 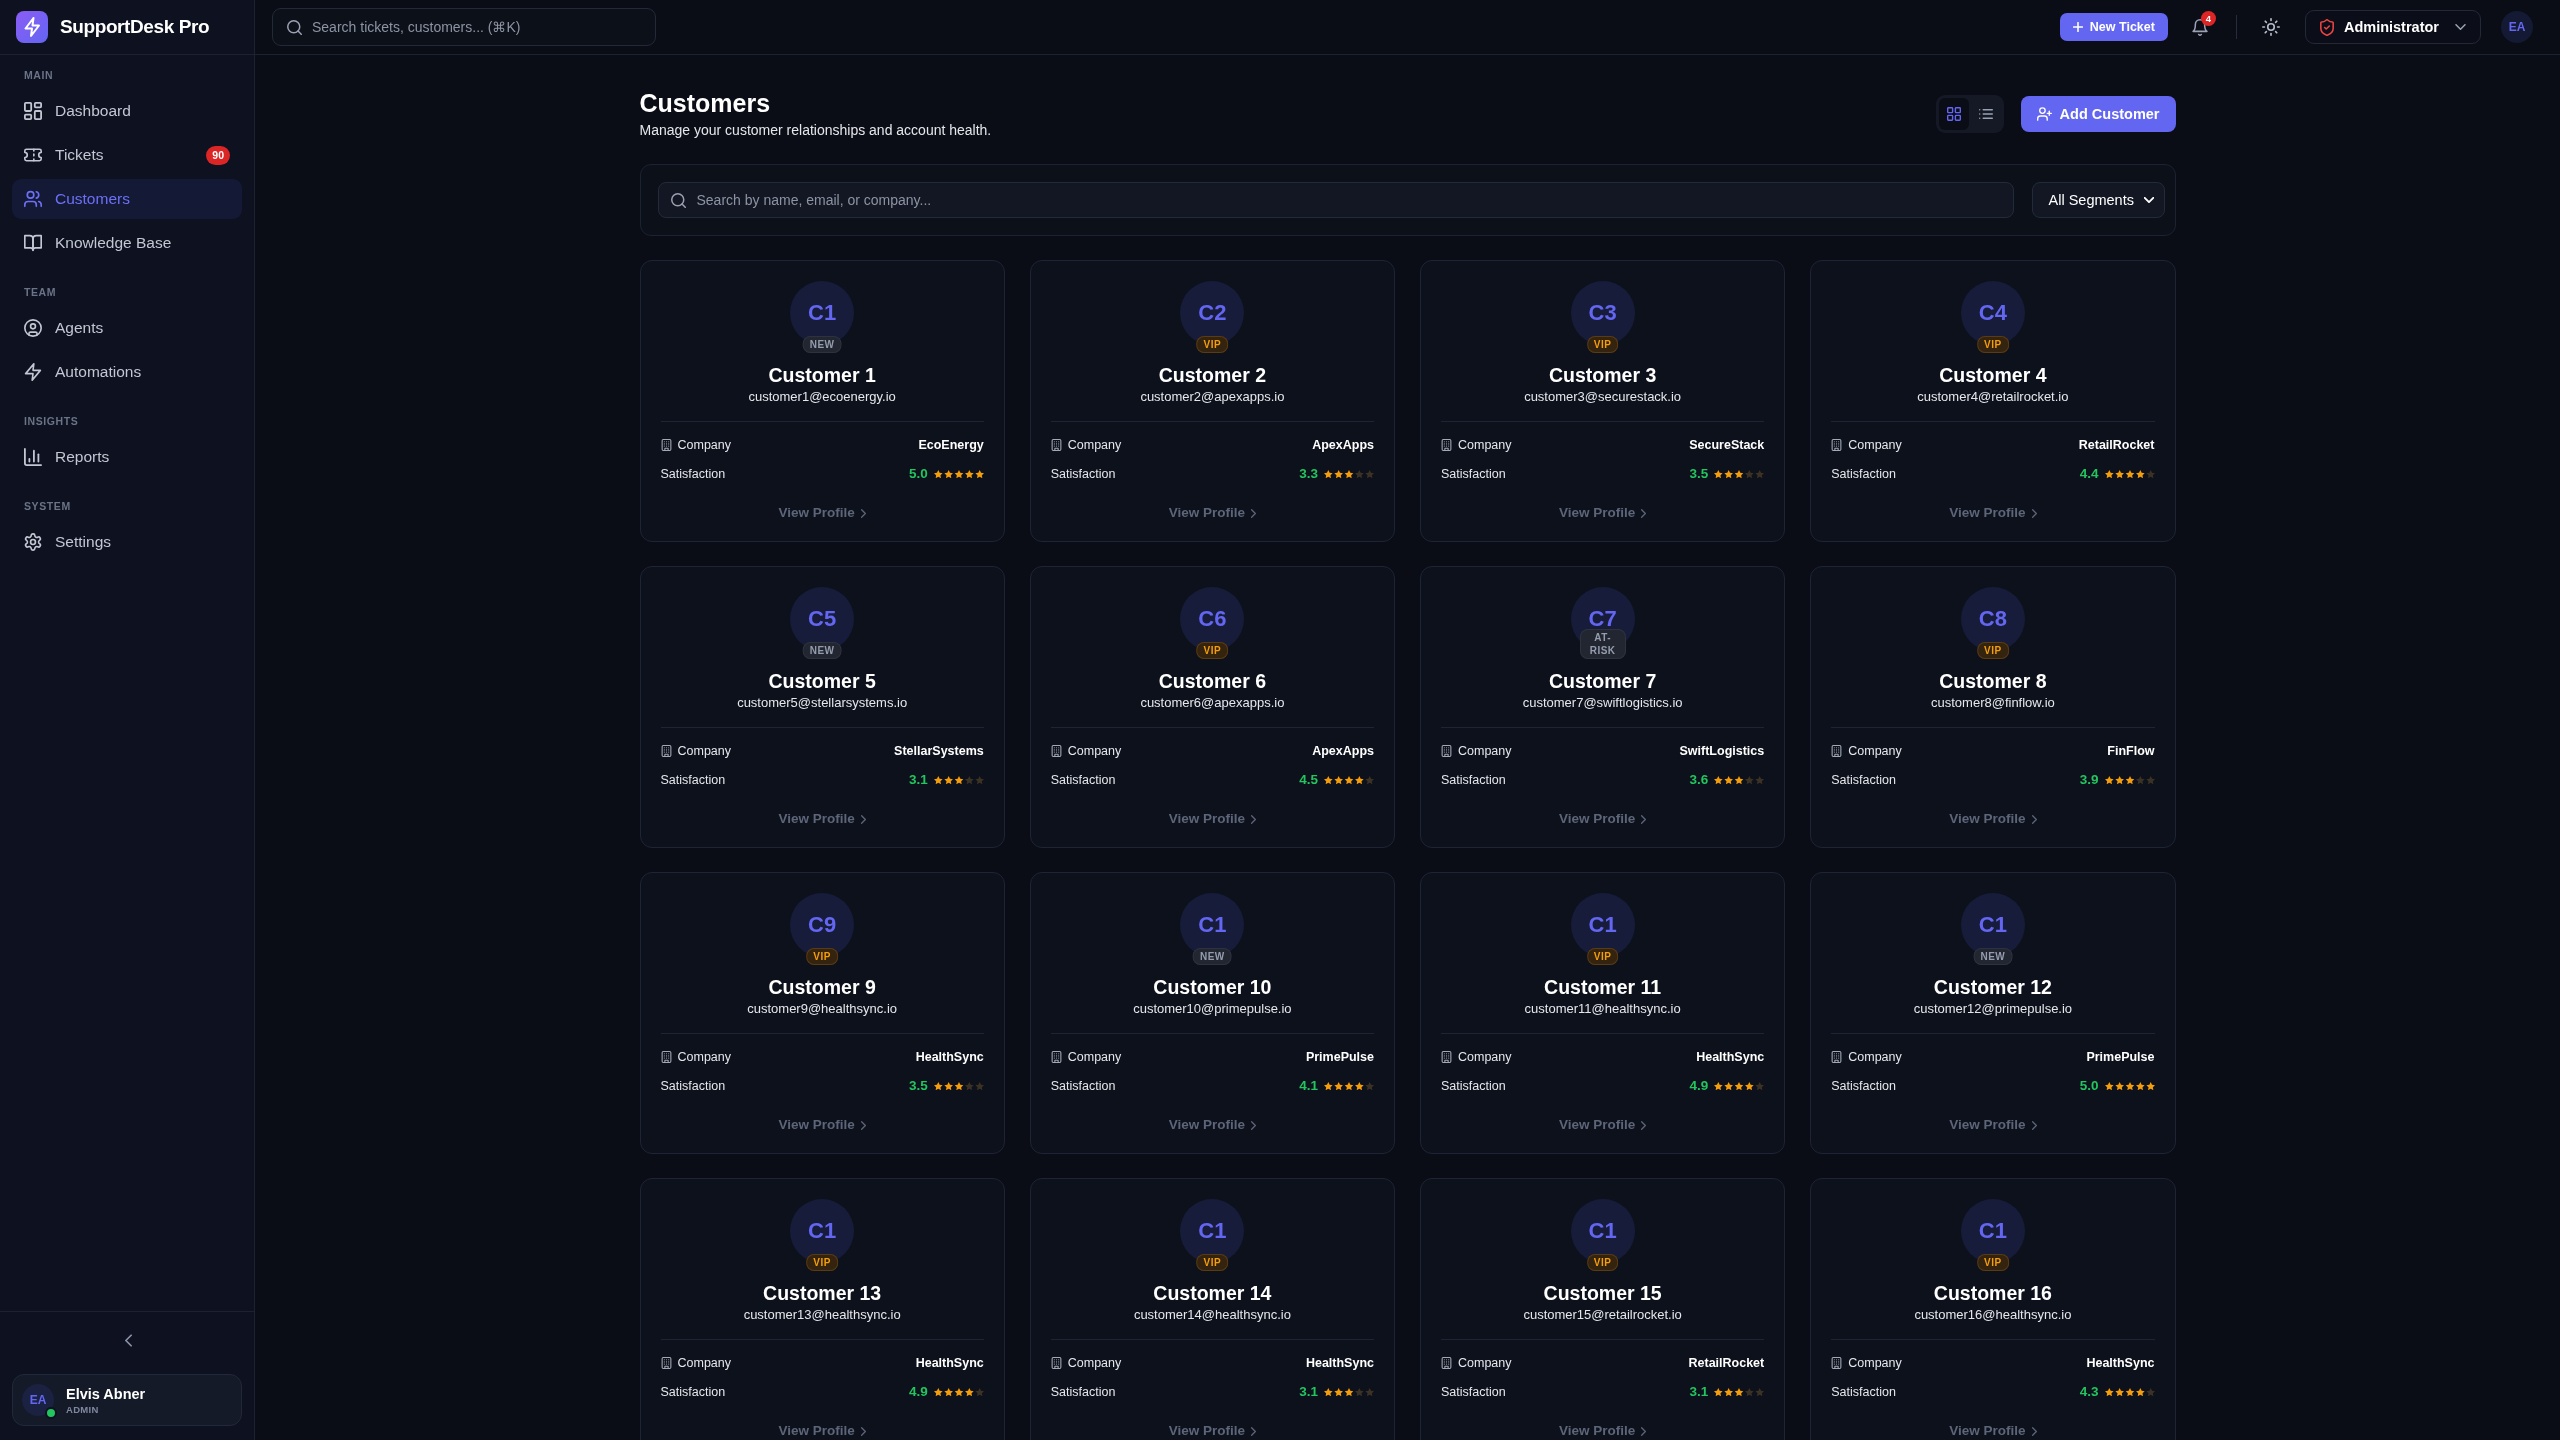 What do you see at coordinates (2116, 445) in the screenshot?
I see `company-name: RetailRocket` at bounding box center [2116, 445].